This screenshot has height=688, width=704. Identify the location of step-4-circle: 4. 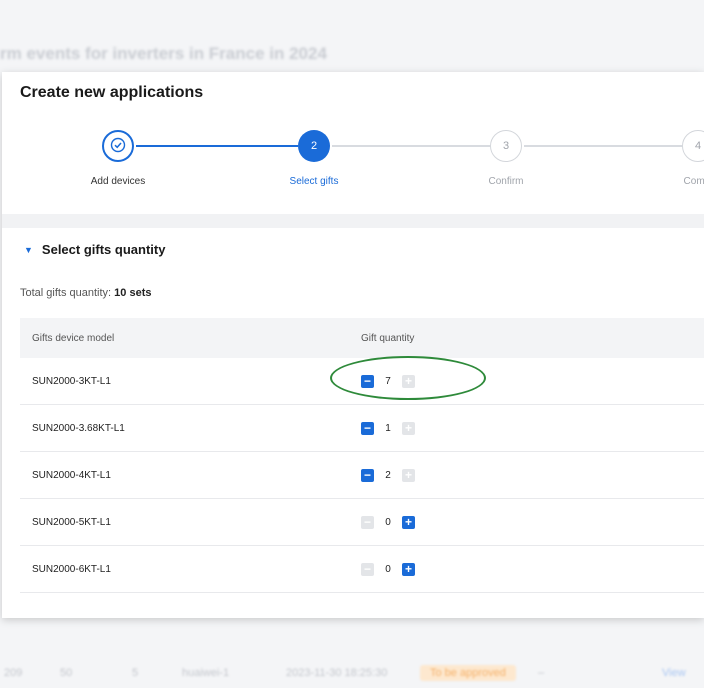
(693, 146).